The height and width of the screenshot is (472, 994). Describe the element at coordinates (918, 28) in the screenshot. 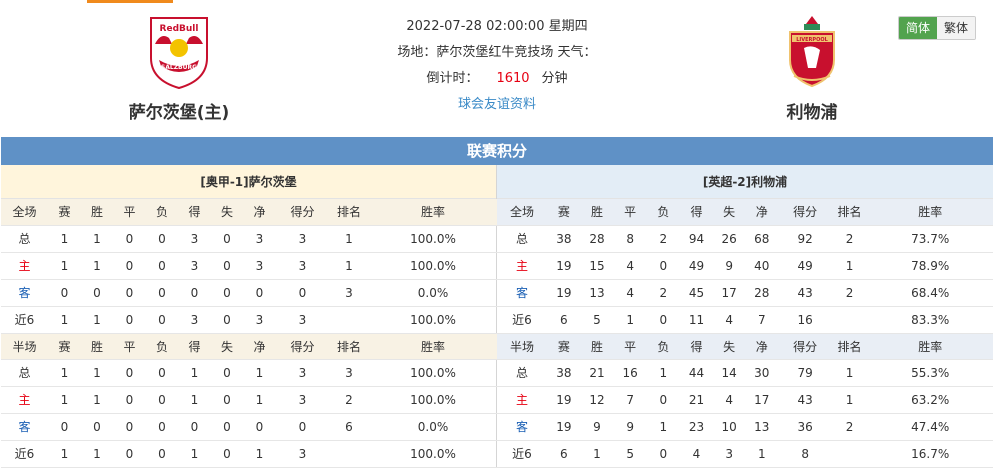

I see `simplified-chinese-button: 简体` at that location.